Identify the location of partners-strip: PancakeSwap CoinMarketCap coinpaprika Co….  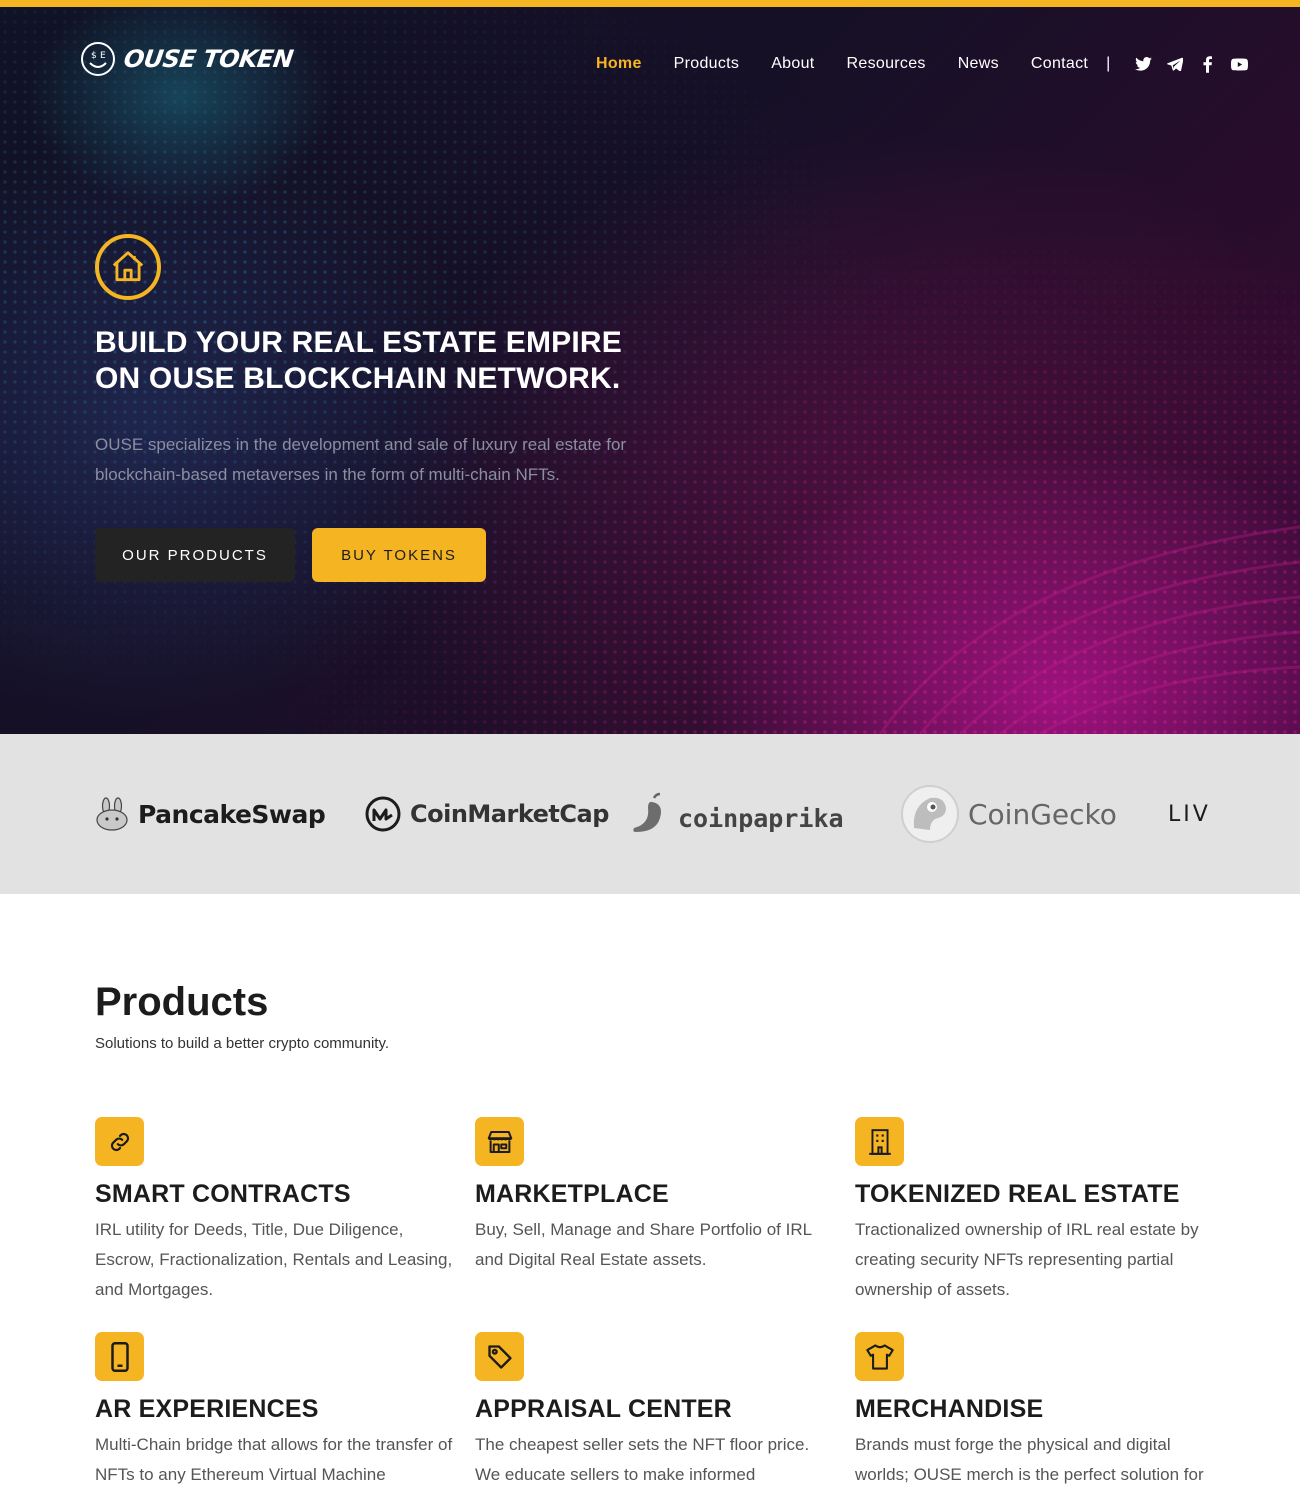
(650, 814).